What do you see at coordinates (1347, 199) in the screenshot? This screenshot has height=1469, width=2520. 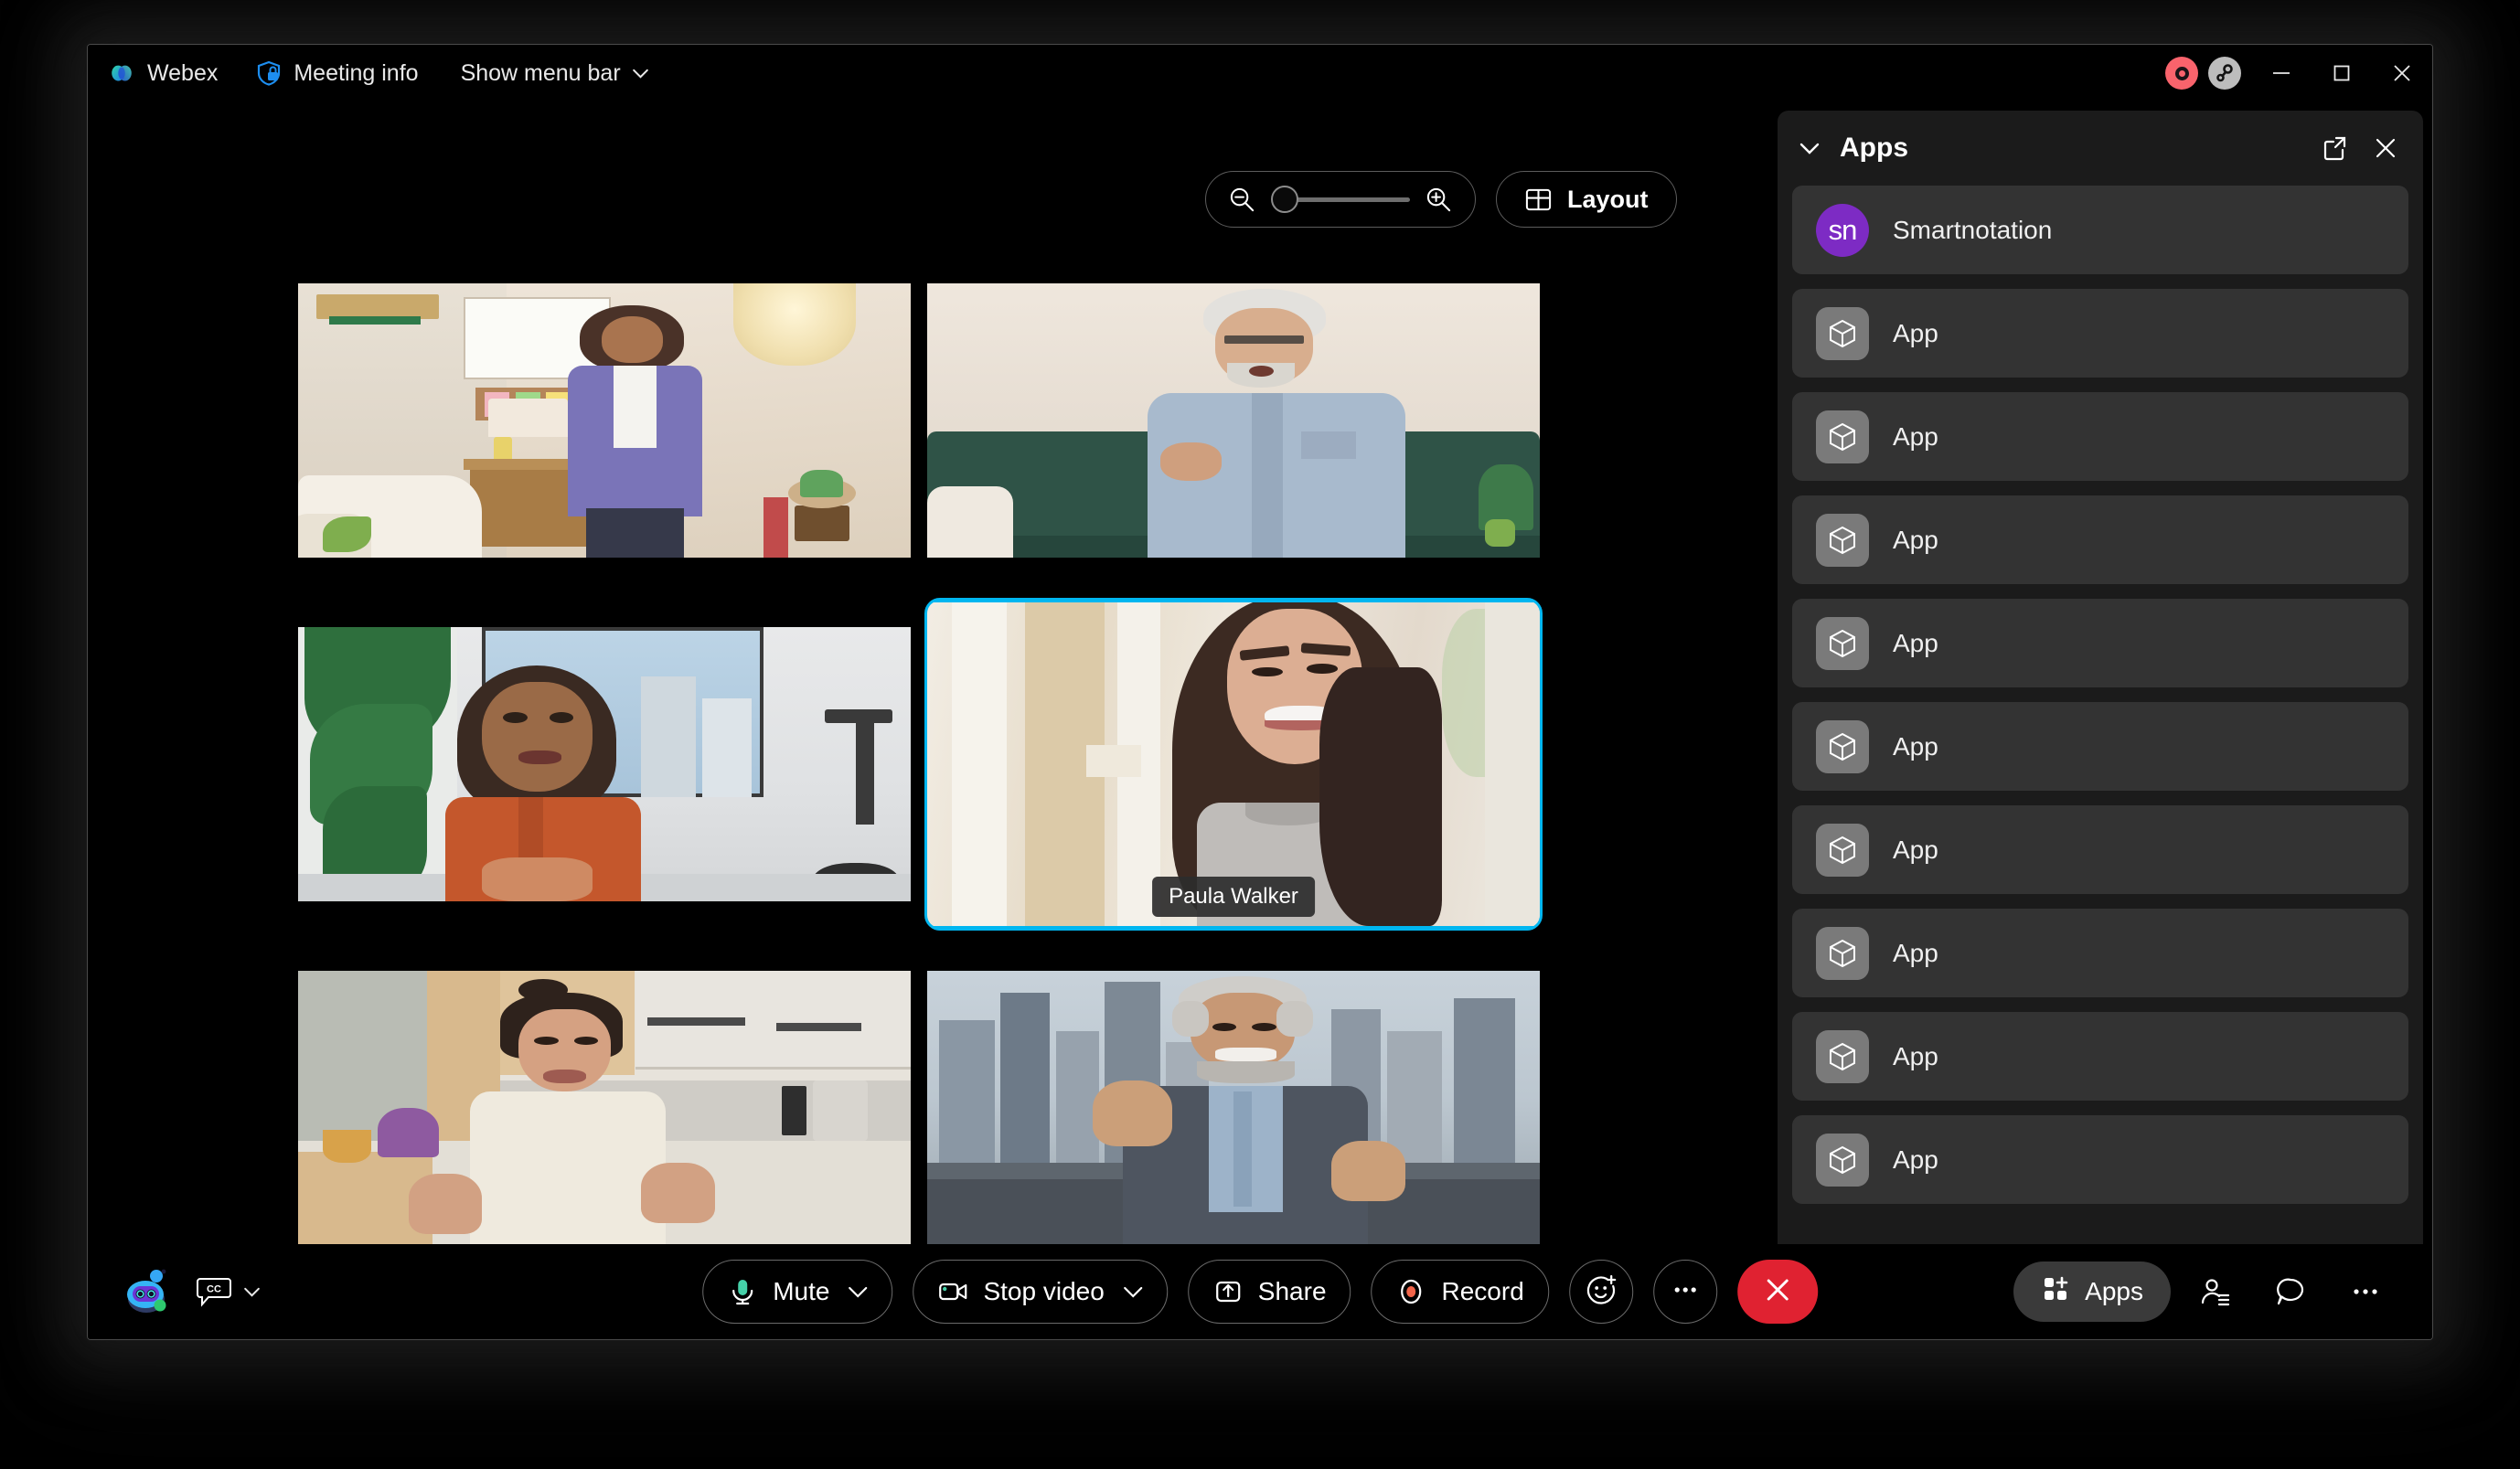 I see `zoom-slider-track` at bounding box center [1347, 199].